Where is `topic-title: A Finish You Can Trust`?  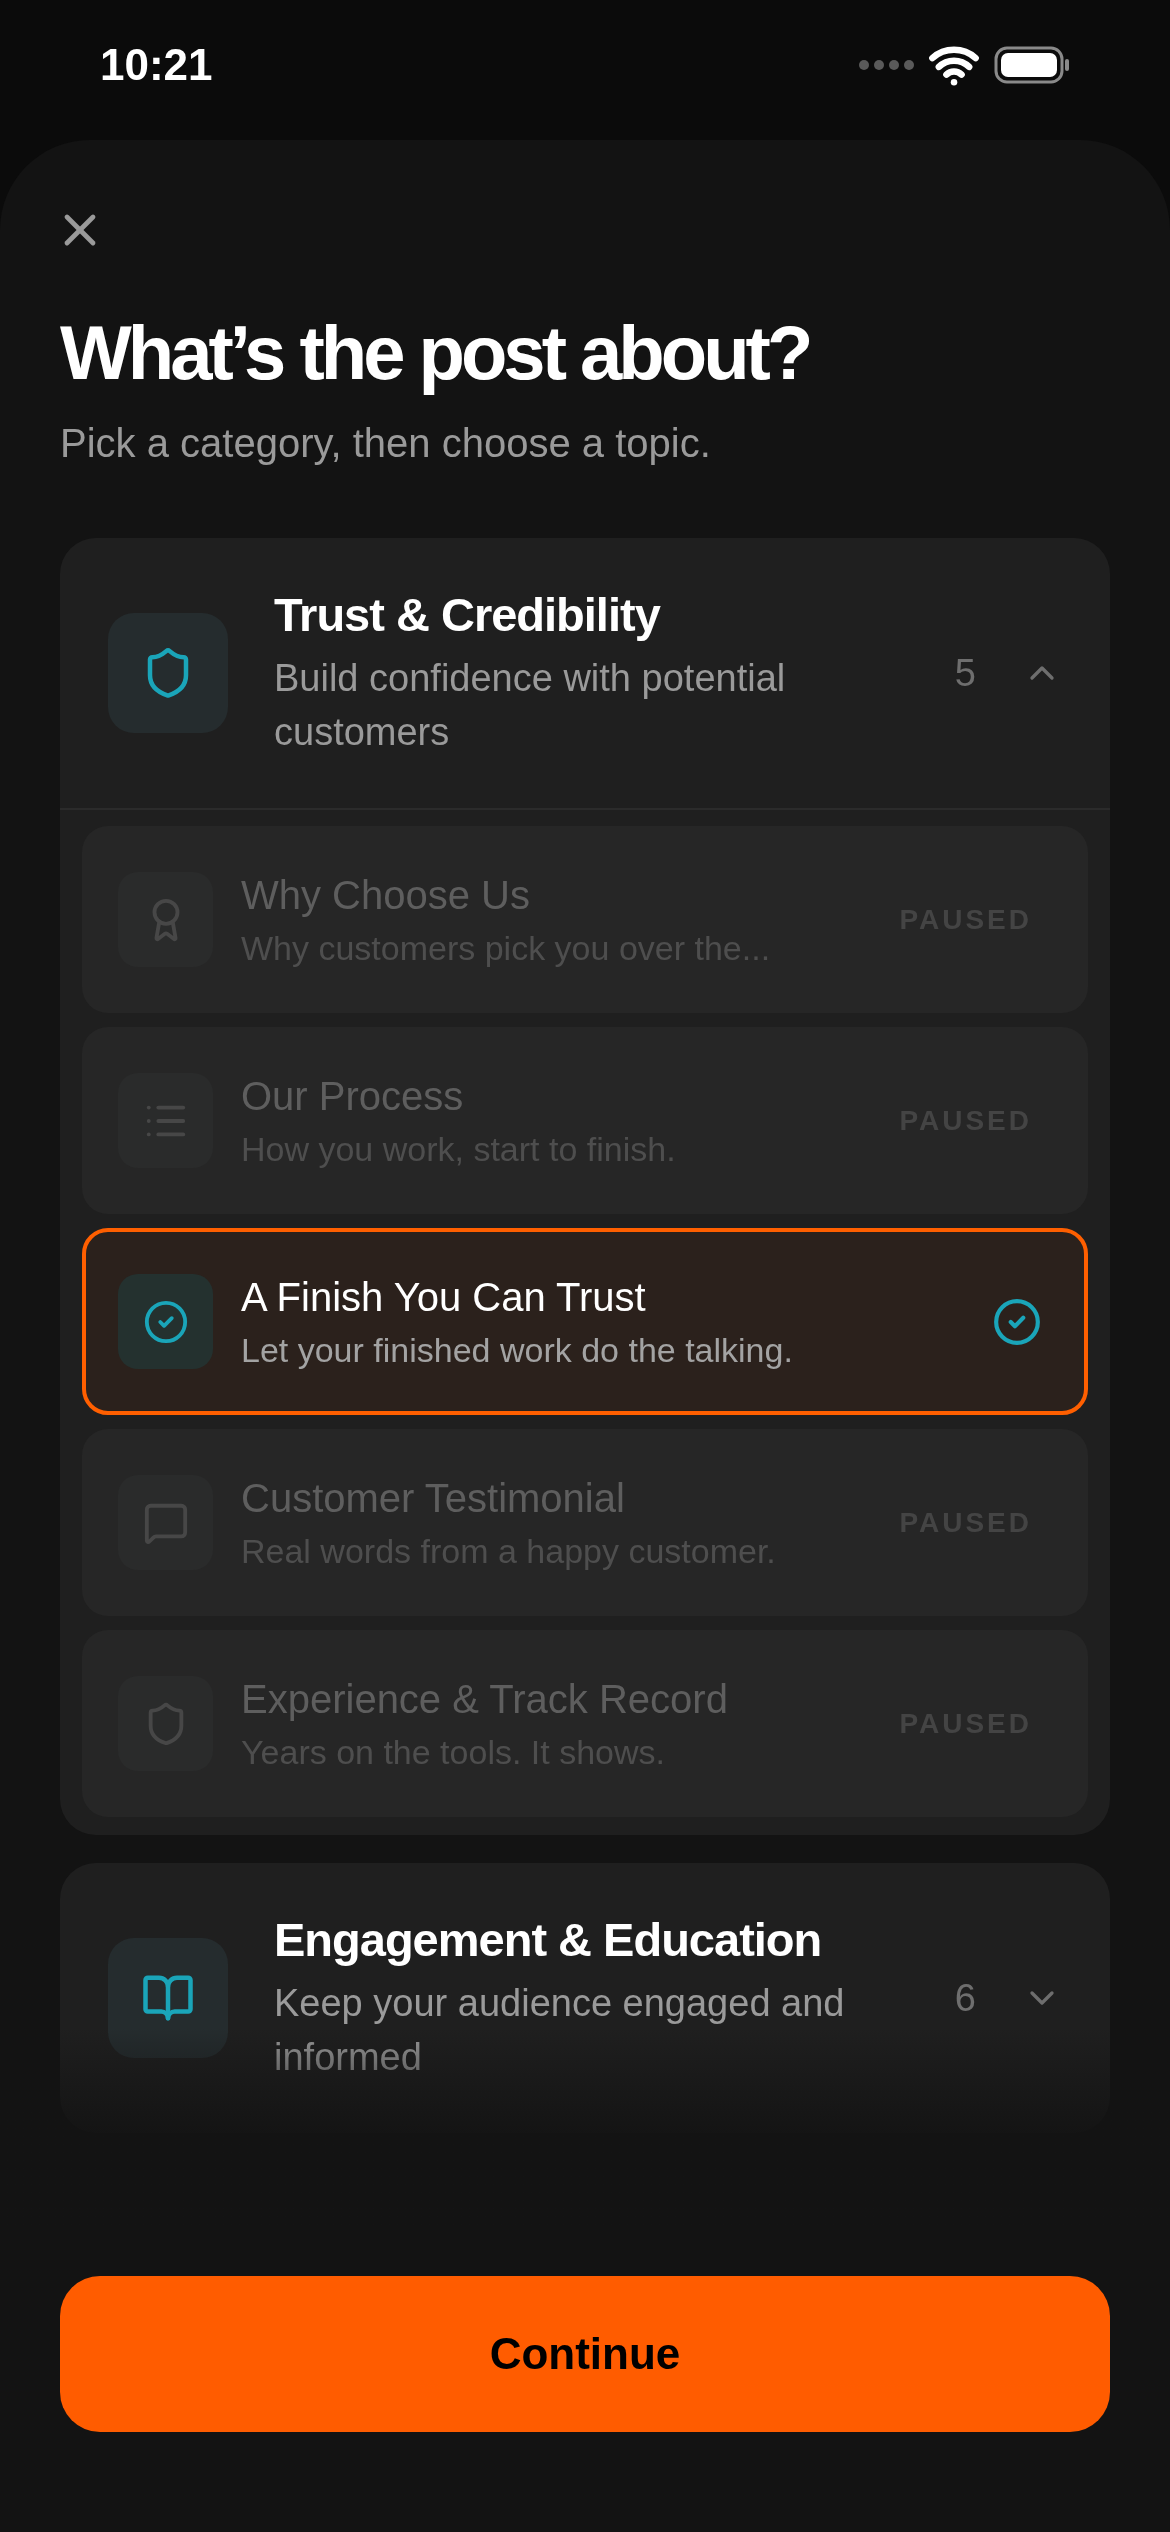 topic-title: A Finish You Can Trust is located at coordinates (444, 1297).